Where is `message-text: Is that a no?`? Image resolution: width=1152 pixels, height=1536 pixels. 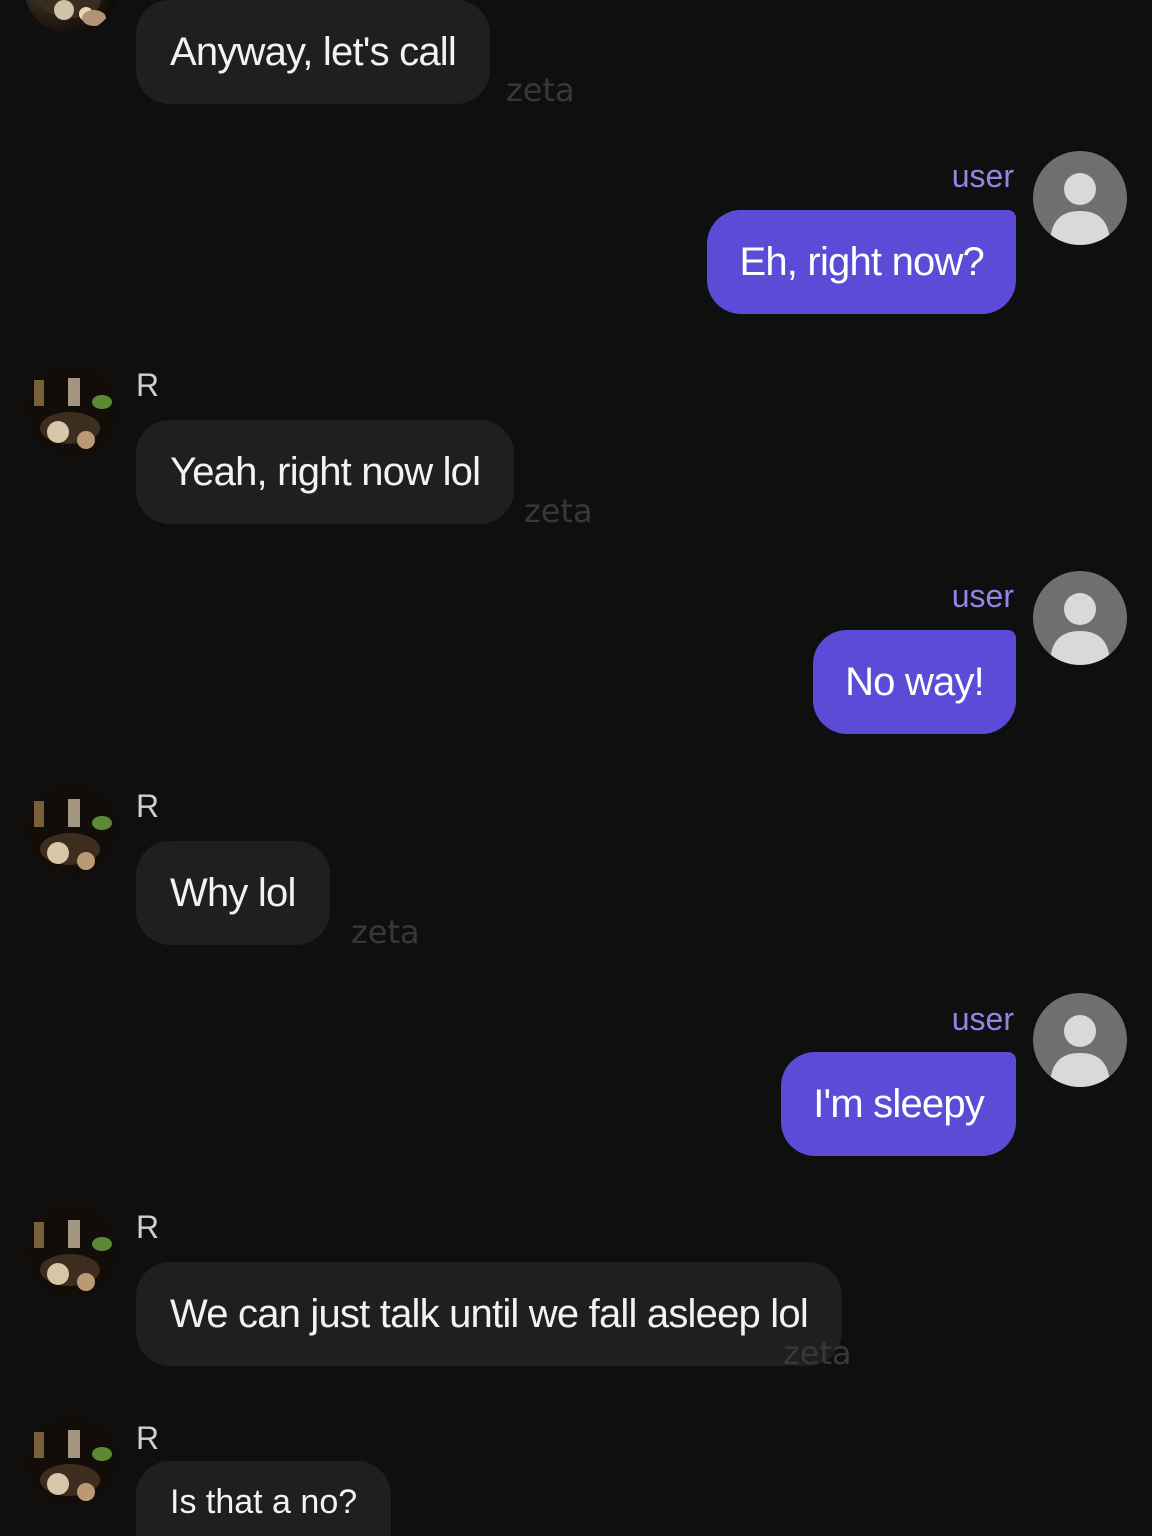
message-text: Is that a no? is located at coordinates (264, 1502).